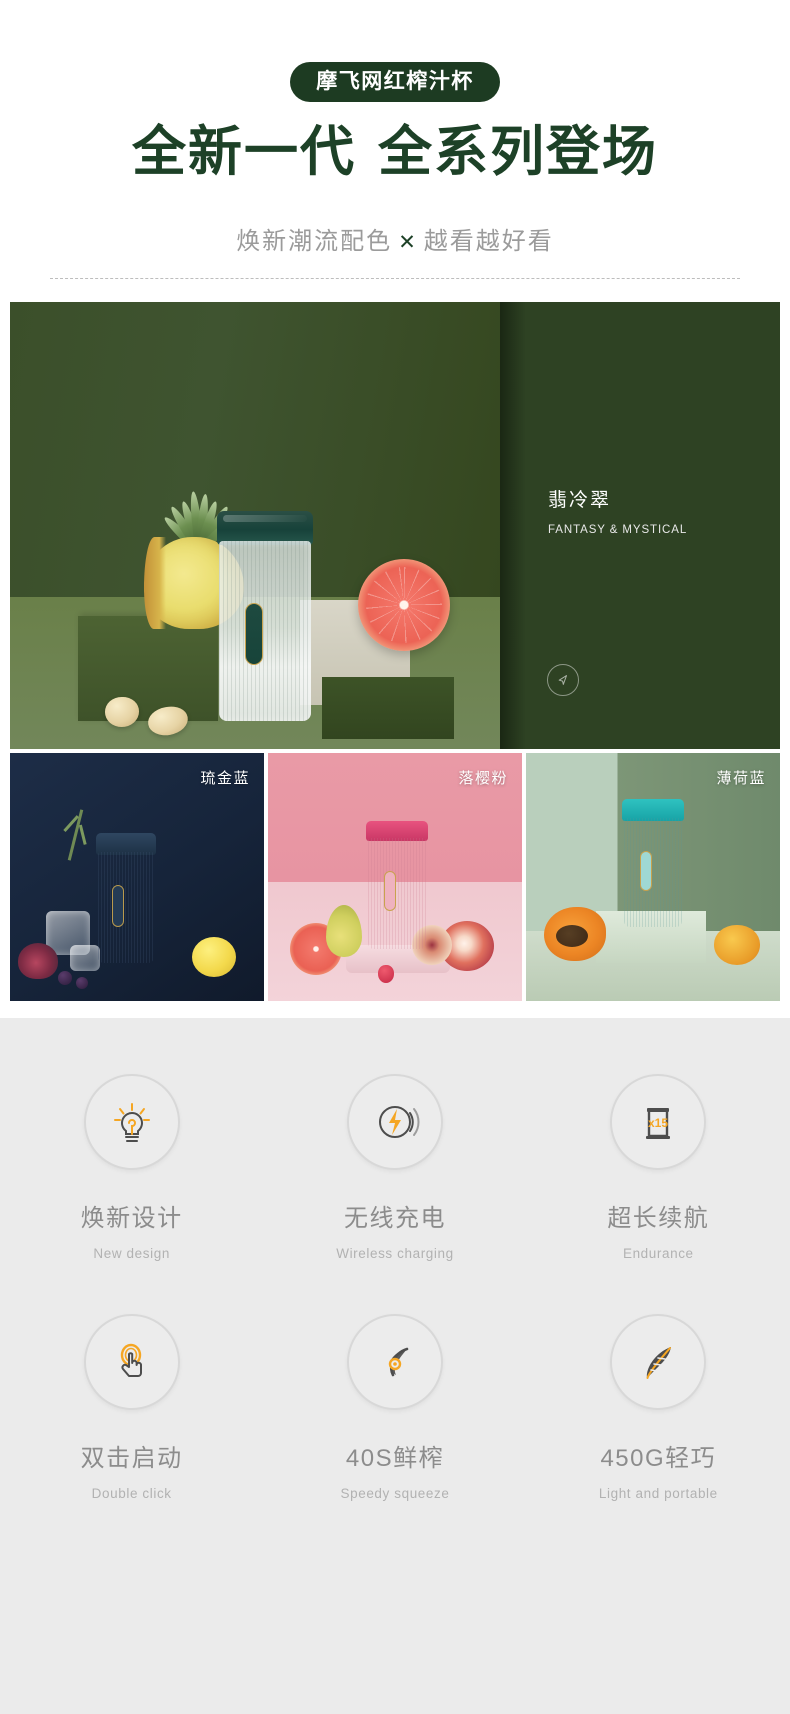 This screenshot has height=1714, width=790. I want to click on cup-ribbed-texture, so click(265, 630).